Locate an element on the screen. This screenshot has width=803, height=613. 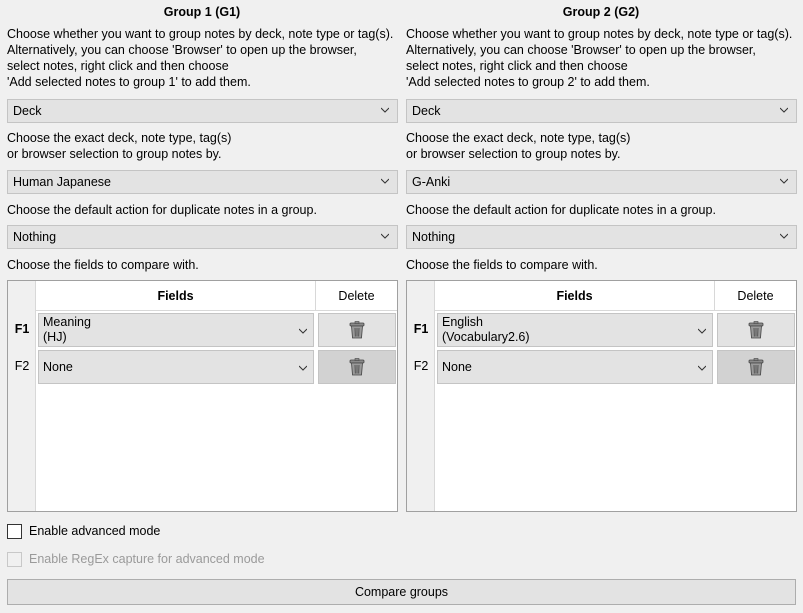
field-name: Meaning is located at coordinates (67, 322).